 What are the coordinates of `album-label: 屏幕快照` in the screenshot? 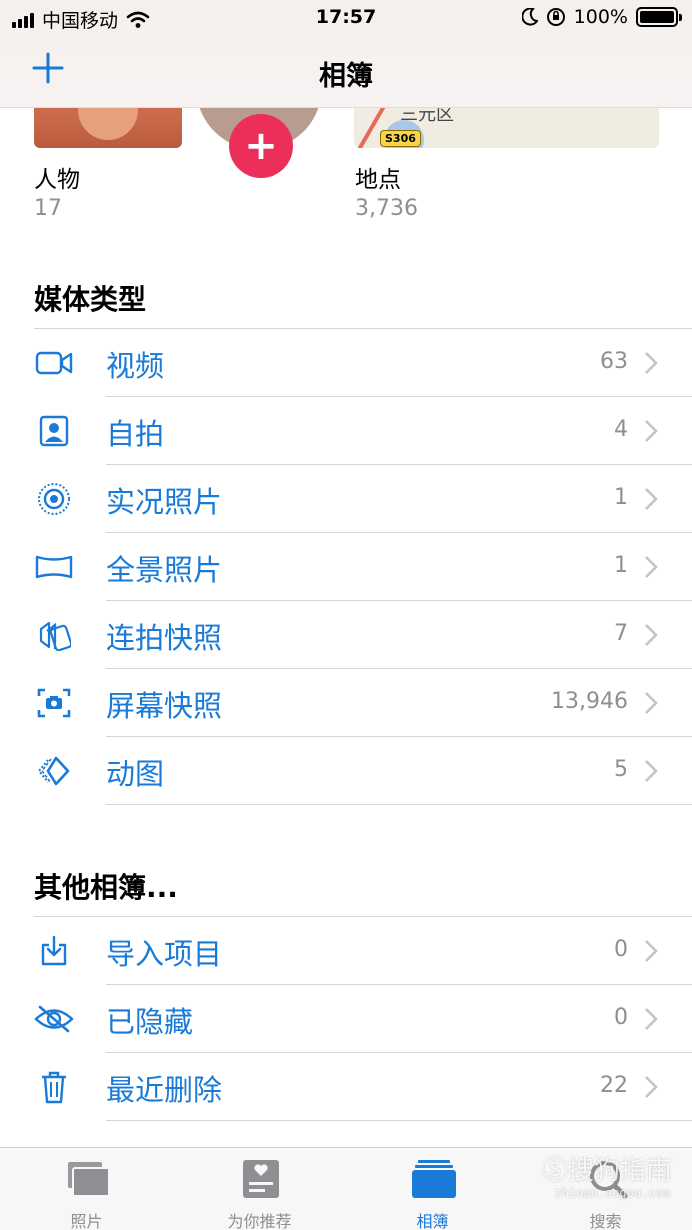 It's located at (164, 706).